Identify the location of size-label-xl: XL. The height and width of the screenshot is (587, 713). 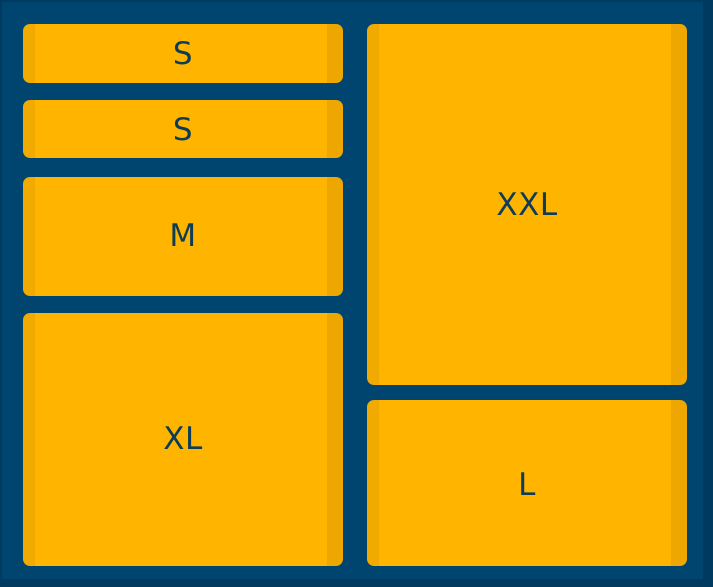
(183, 439).